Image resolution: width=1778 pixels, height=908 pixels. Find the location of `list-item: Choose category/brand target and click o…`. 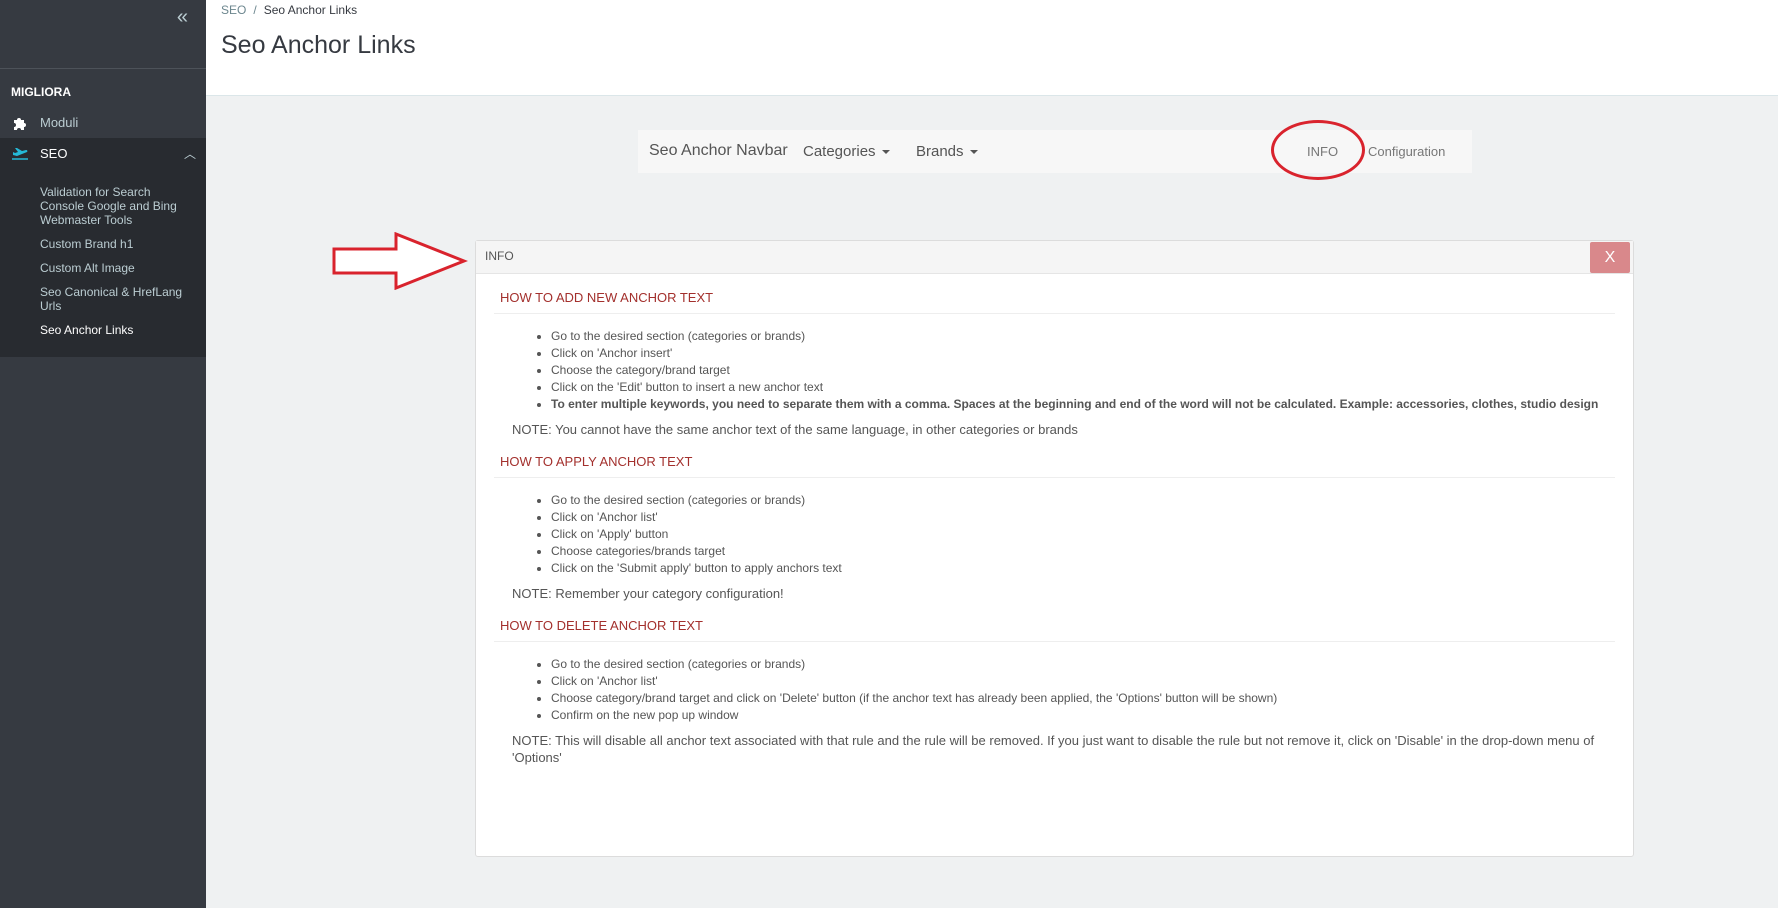

list-item: Choose category/brand target and click o… is located at coordinates (1083, 698).